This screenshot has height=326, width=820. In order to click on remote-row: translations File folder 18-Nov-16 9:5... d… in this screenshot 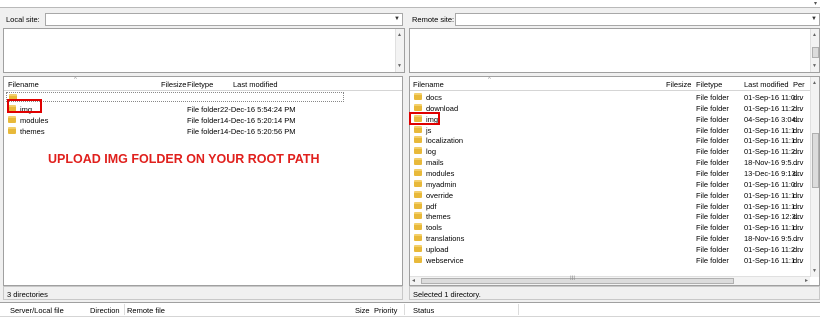, I will do `click(608, 238)`.